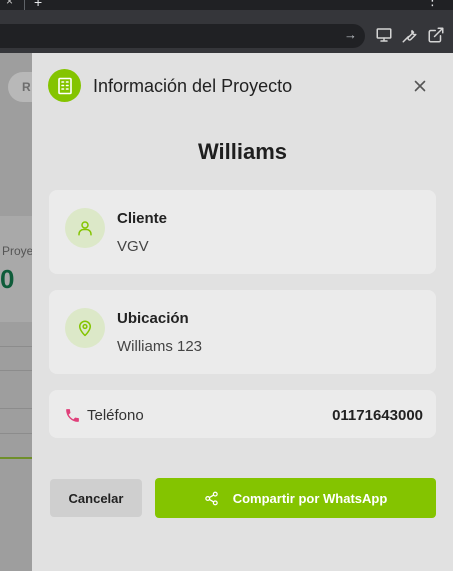  I want to click on user-icon, so click(85, 228).